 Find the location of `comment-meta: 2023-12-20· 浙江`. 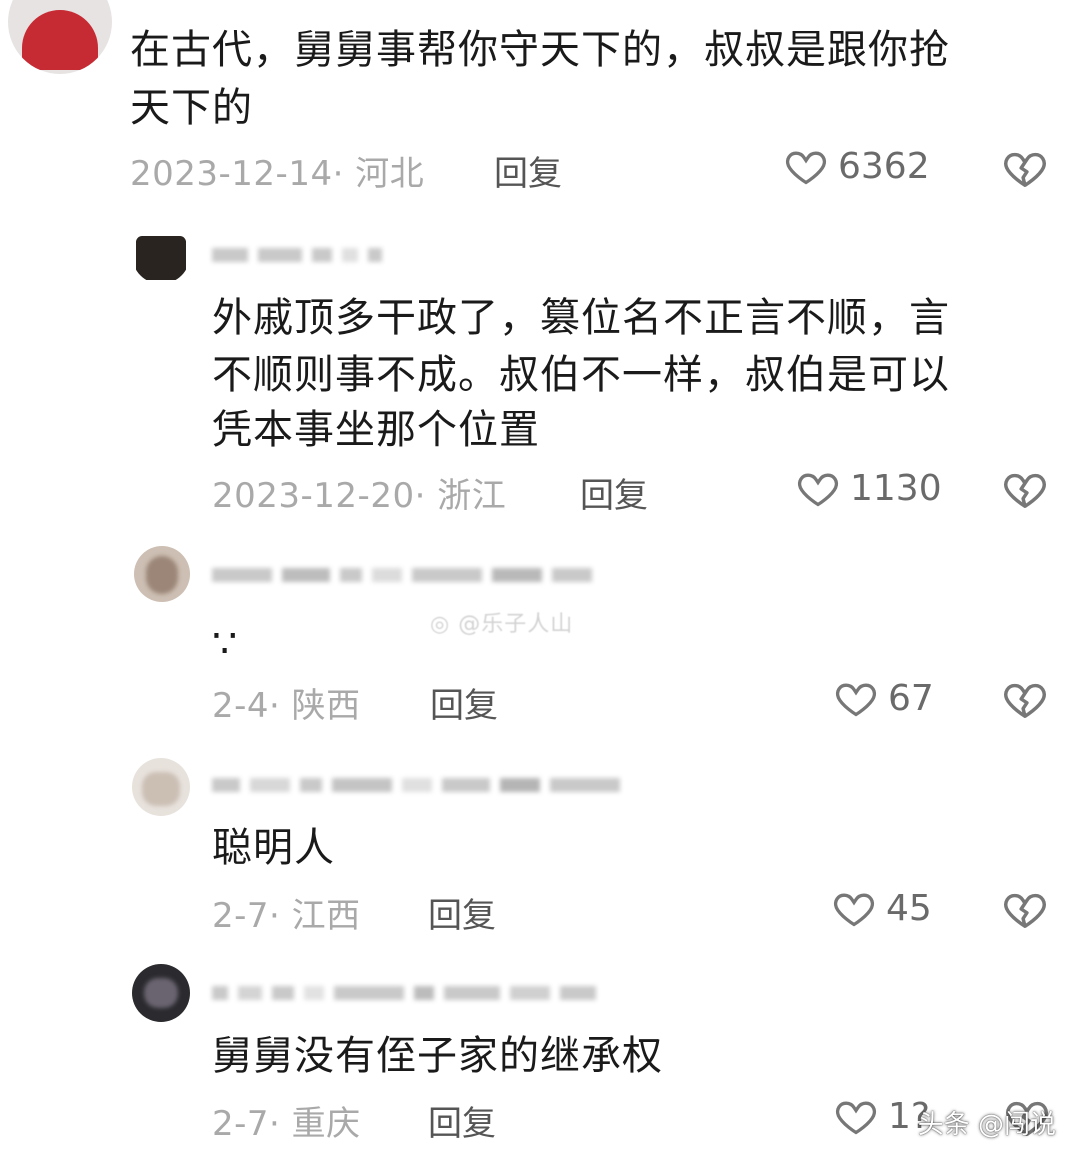

comment-meta: 2023-12-20· 浙江 is located at coordinates (359, 496).